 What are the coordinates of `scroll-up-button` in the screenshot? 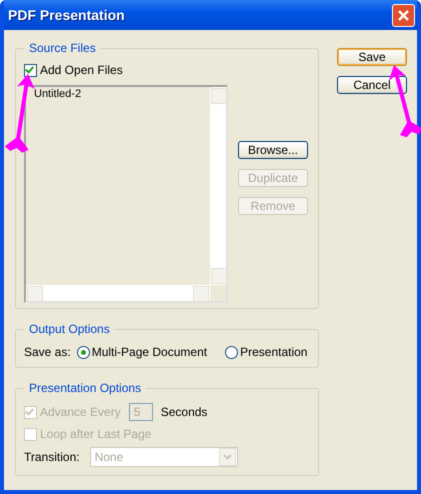 It's located at (219, 96).